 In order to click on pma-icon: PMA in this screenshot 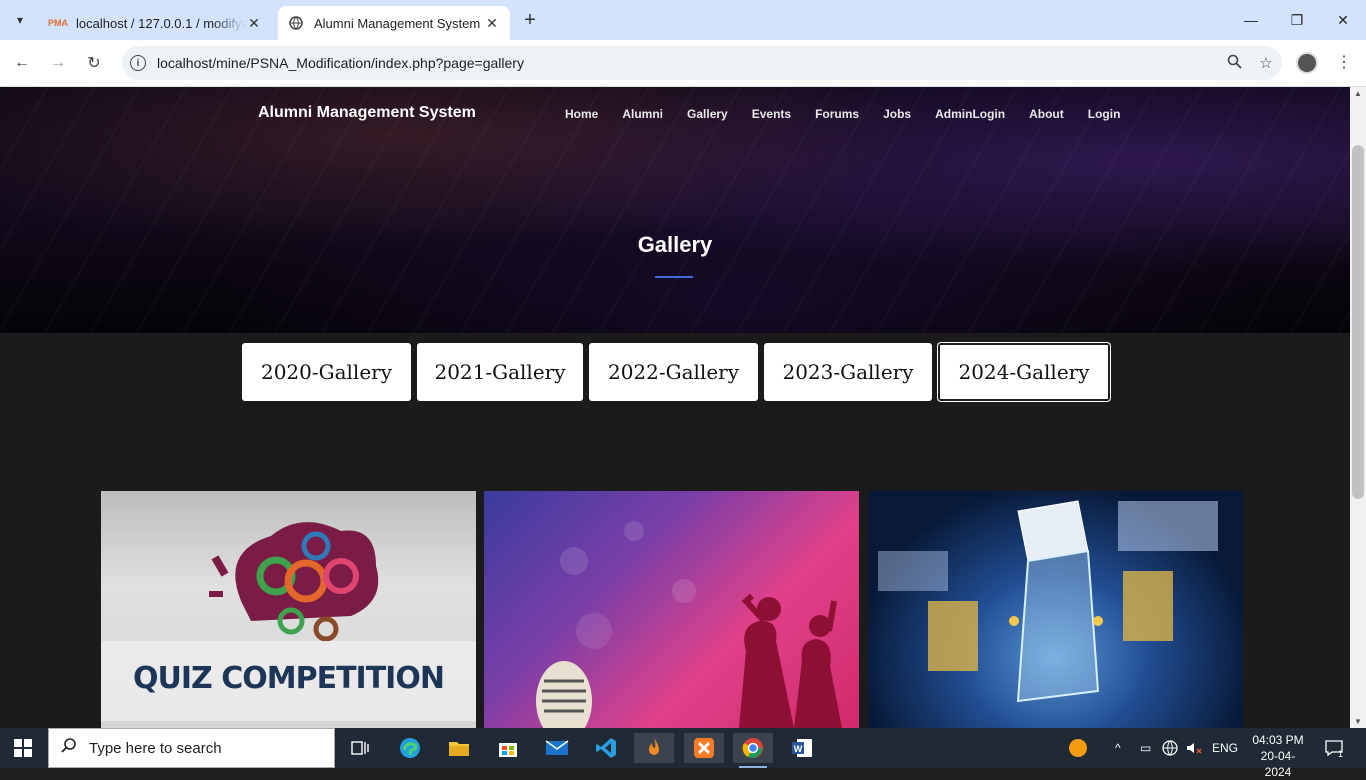, I will do `click(58, 23)`.